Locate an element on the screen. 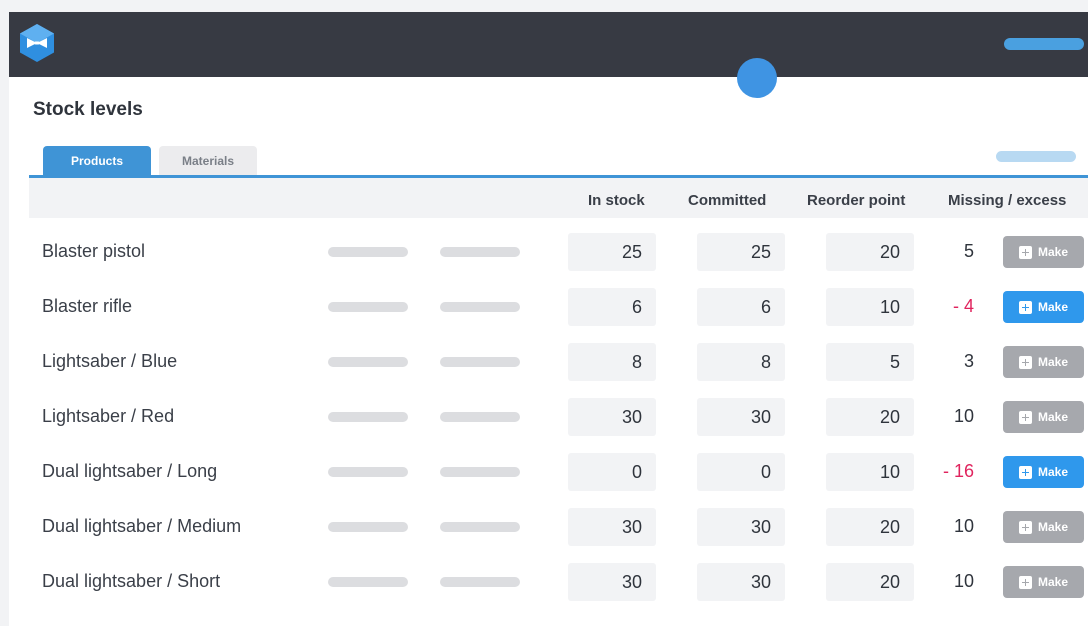 The width and height of the screenshot is (1088, 626). toolbar-placeholder is located at coordinates (1036, 156).